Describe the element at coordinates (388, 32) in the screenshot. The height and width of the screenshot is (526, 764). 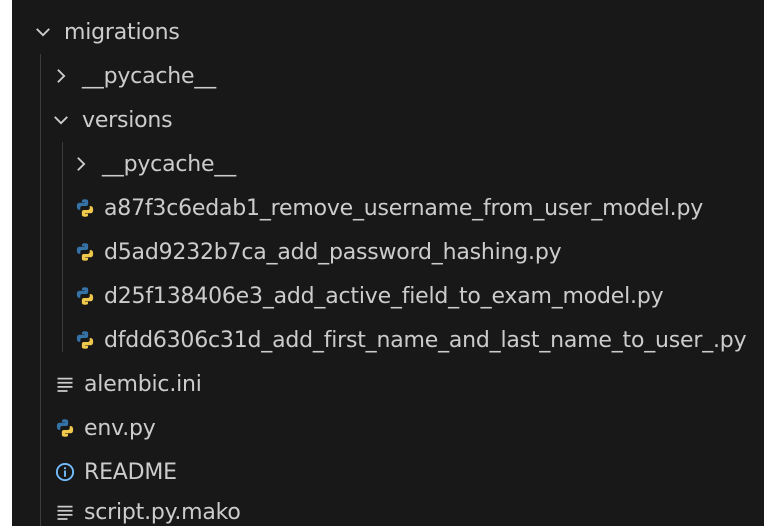
I see `tree-folder-migrations: migrations` at that location.